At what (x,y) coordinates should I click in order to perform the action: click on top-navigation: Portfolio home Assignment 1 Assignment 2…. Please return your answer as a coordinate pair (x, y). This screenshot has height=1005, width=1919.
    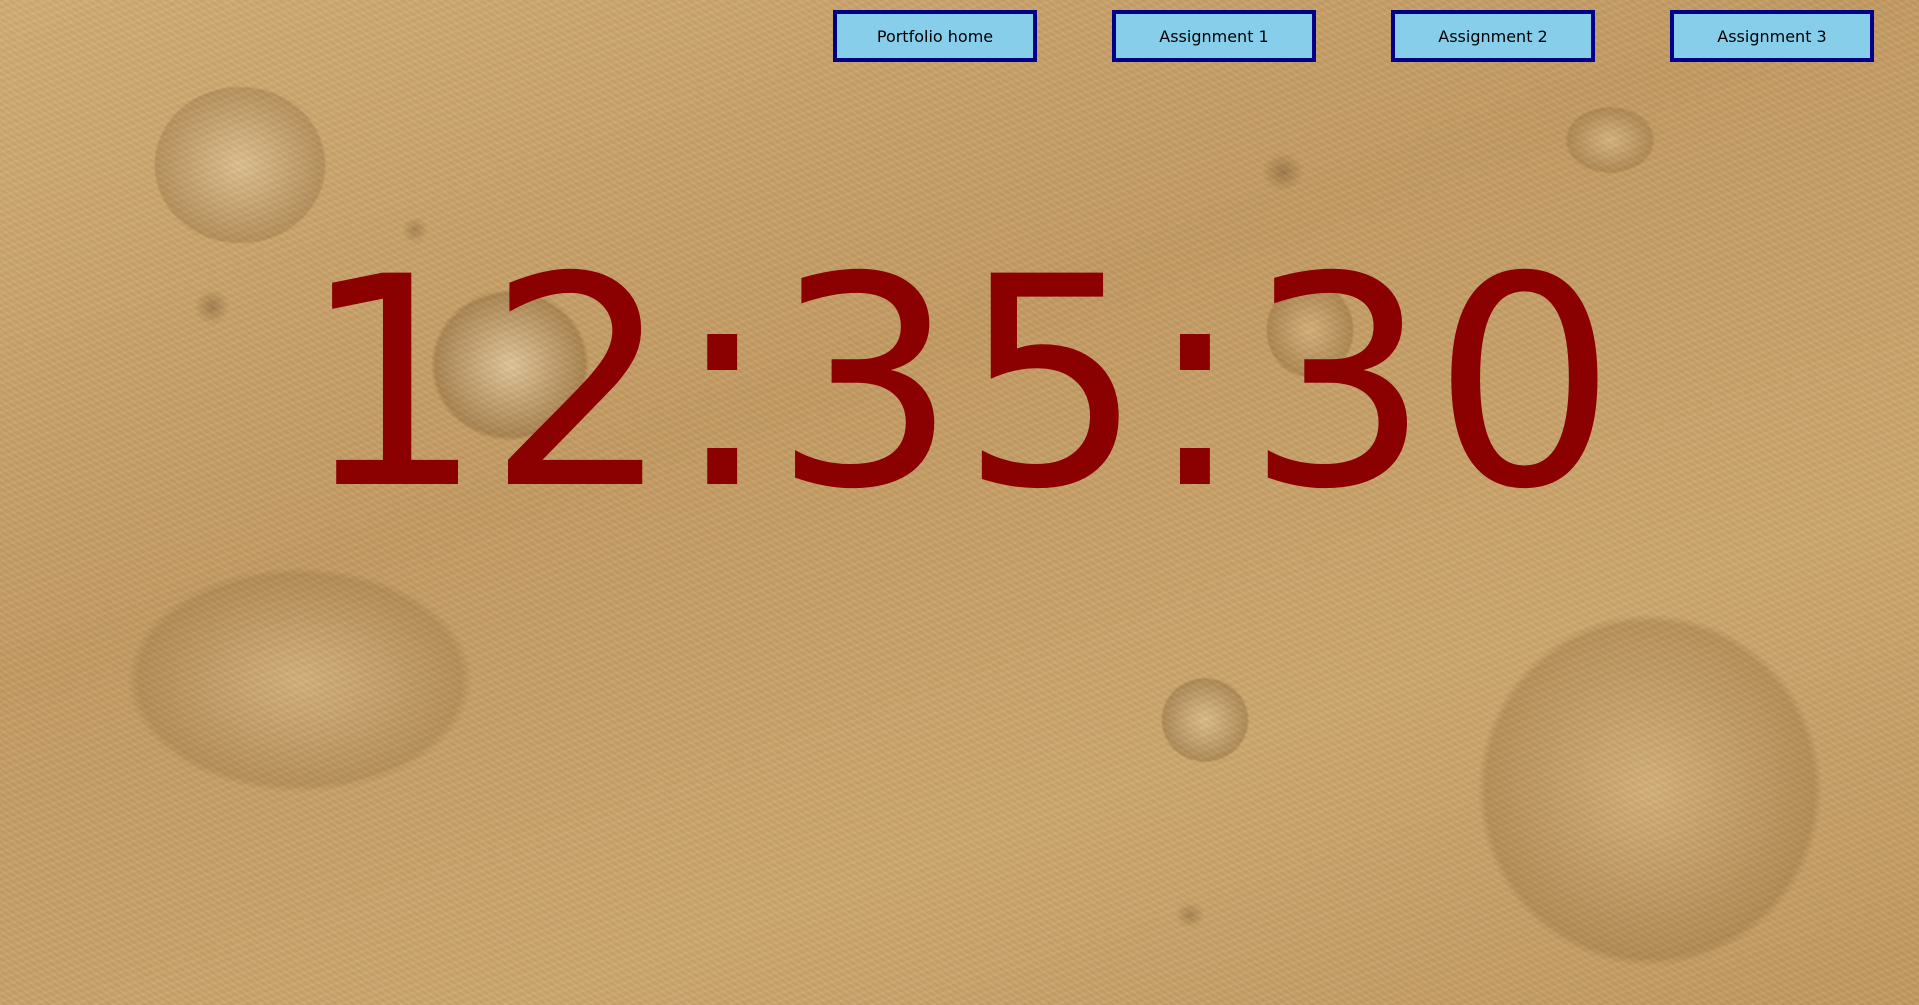
    Looking at the image, I should click on (1353, 36).